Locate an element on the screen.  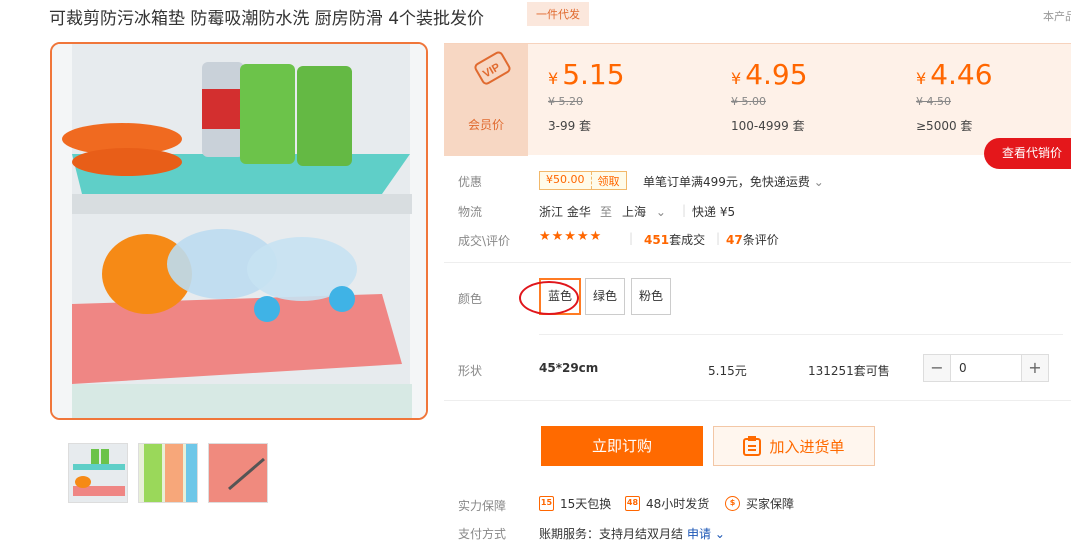
vip-box: VIP 会员价 is located at coordinates (486, 100).